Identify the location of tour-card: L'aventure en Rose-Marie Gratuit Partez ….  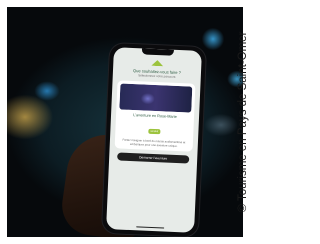
(155, 116).